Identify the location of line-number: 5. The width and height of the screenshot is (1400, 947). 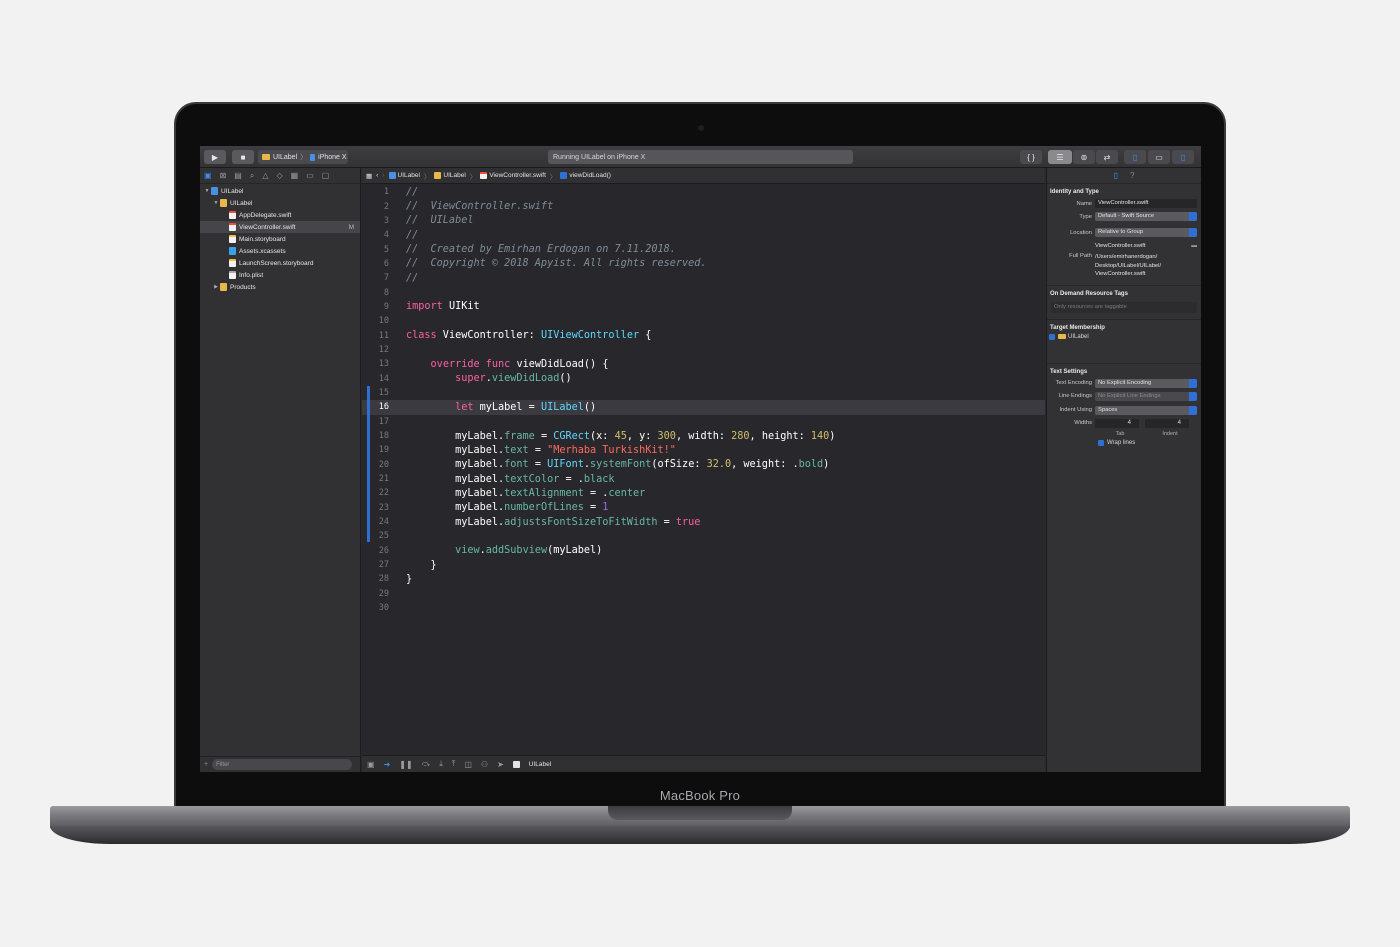
(378, 250).